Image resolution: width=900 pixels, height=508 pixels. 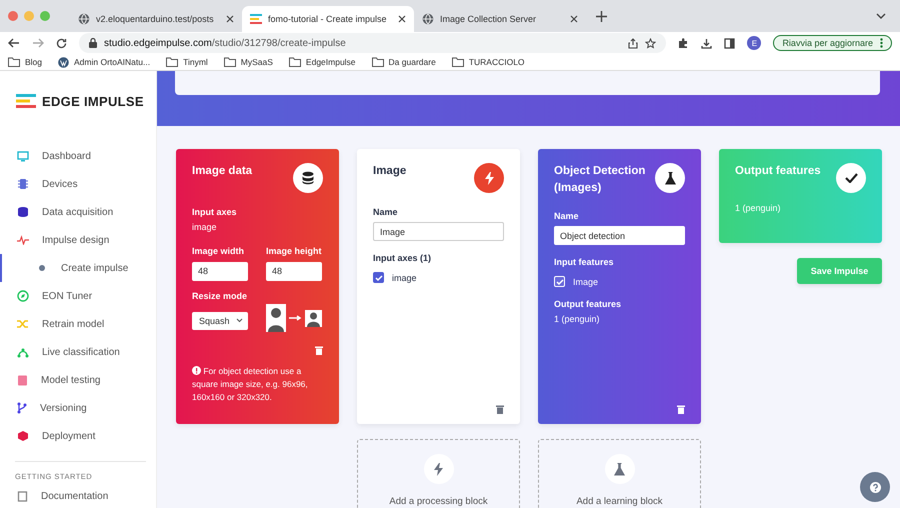 What do you see at coordinates (438, 501) in the screenshot?
I see `add-block-label: Add a processing block` at bounding box center [438, 501].